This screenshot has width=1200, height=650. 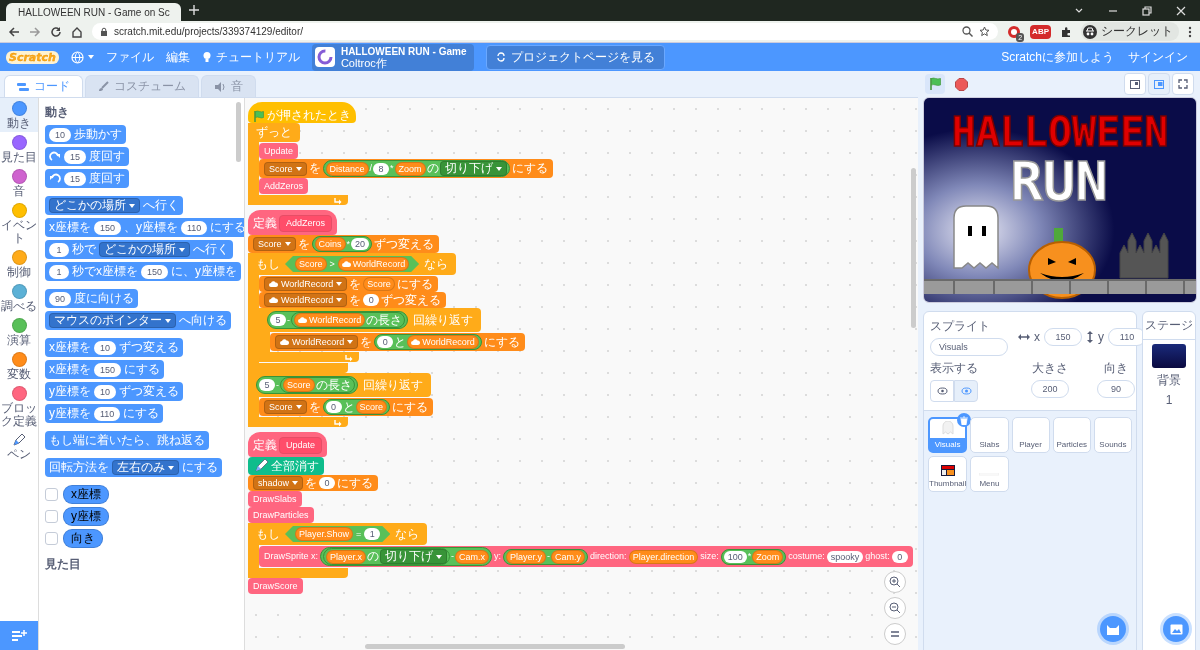 I want to click on profile-button: シークレット, so click(x=1130, y=31).